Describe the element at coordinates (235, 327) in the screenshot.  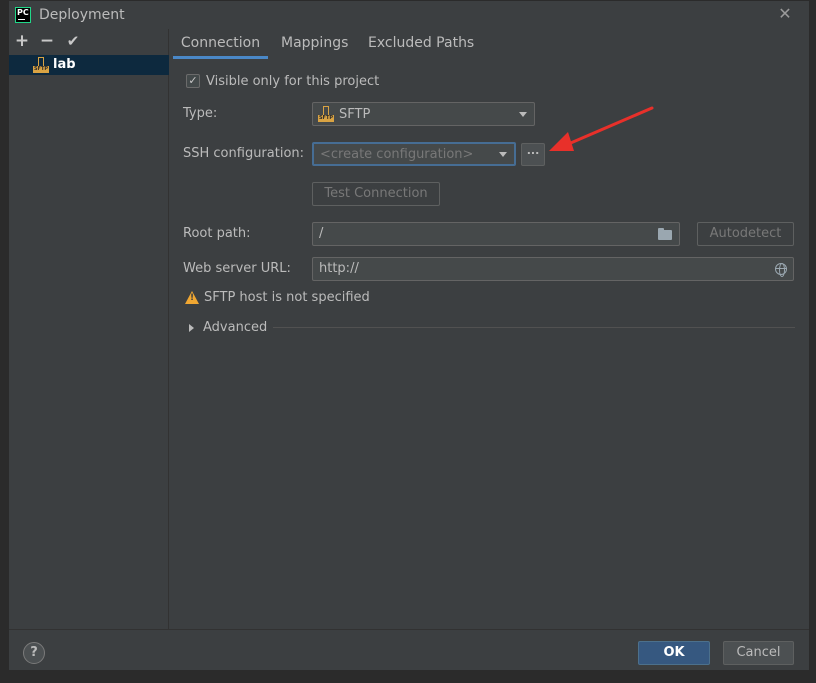
I see `advanced-label: Advanced` at that location.